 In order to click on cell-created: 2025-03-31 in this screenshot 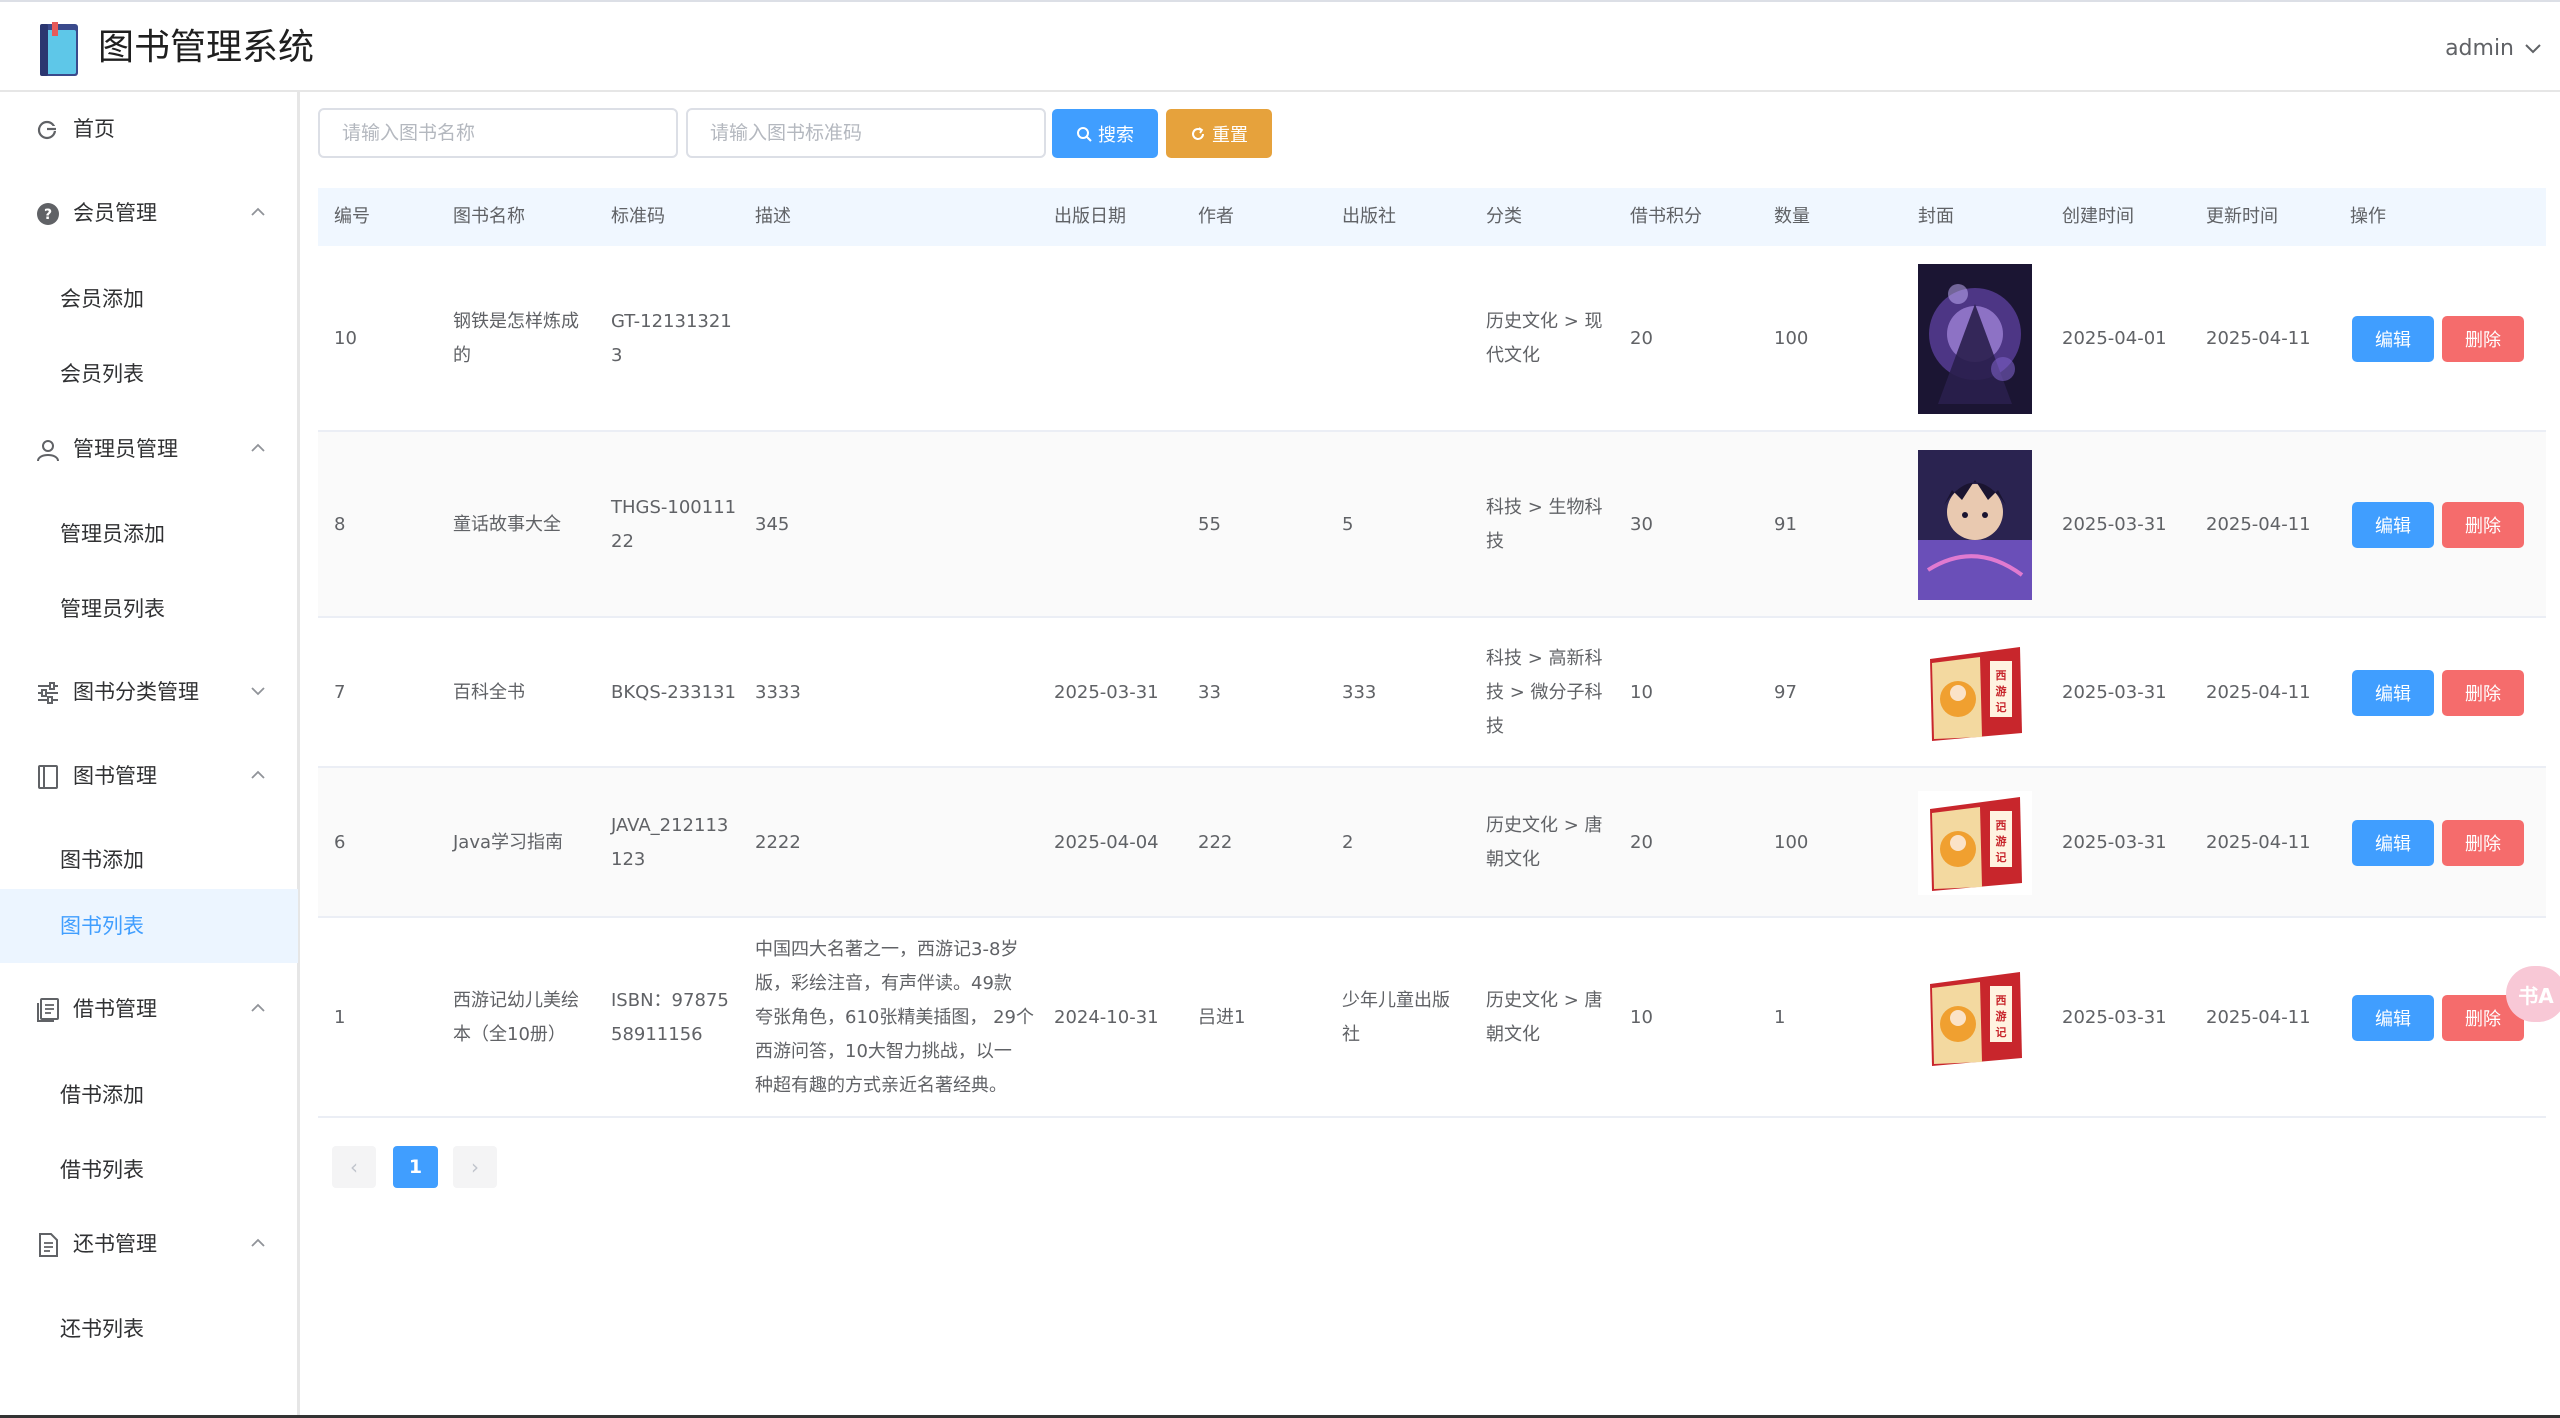, I will do `click(2114, 692)`.